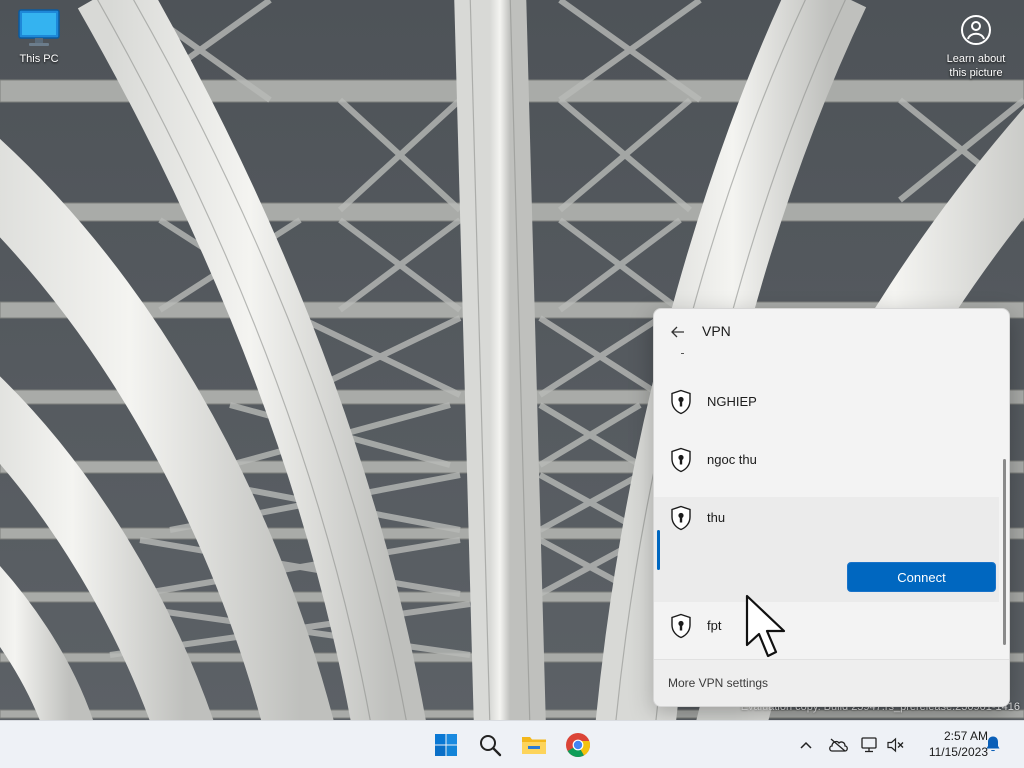 This screenshot has width=1024, height=768. What do you see at coordinates (826, 459) in the screenshot?
I see `vpn-connection-item: ngoc thu` at bounding box center [826, 459].